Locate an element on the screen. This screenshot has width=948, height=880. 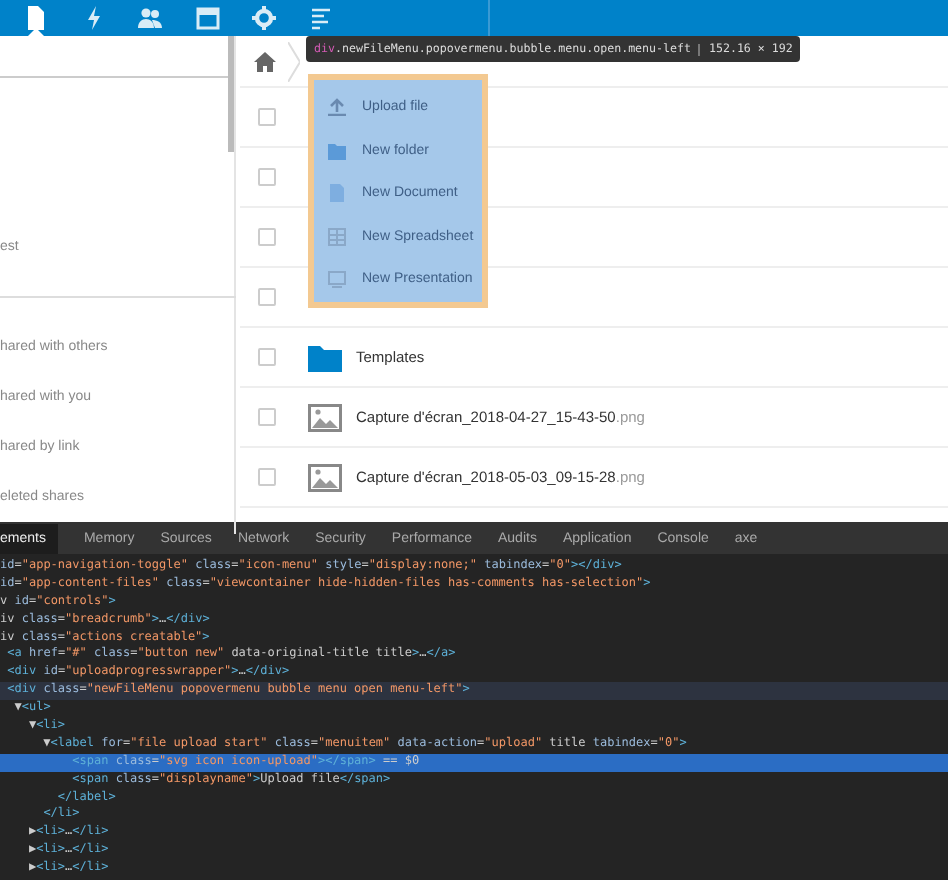
document-icon is located at coordinates (337, 193).